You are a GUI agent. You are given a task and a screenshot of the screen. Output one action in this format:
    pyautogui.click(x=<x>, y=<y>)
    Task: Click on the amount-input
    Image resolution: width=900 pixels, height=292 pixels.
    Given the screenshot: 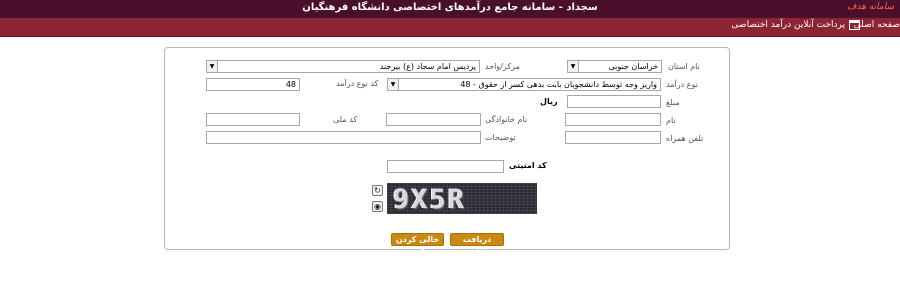 What is the action you would take?
    pyautogui.click(x=614, y=101)
    